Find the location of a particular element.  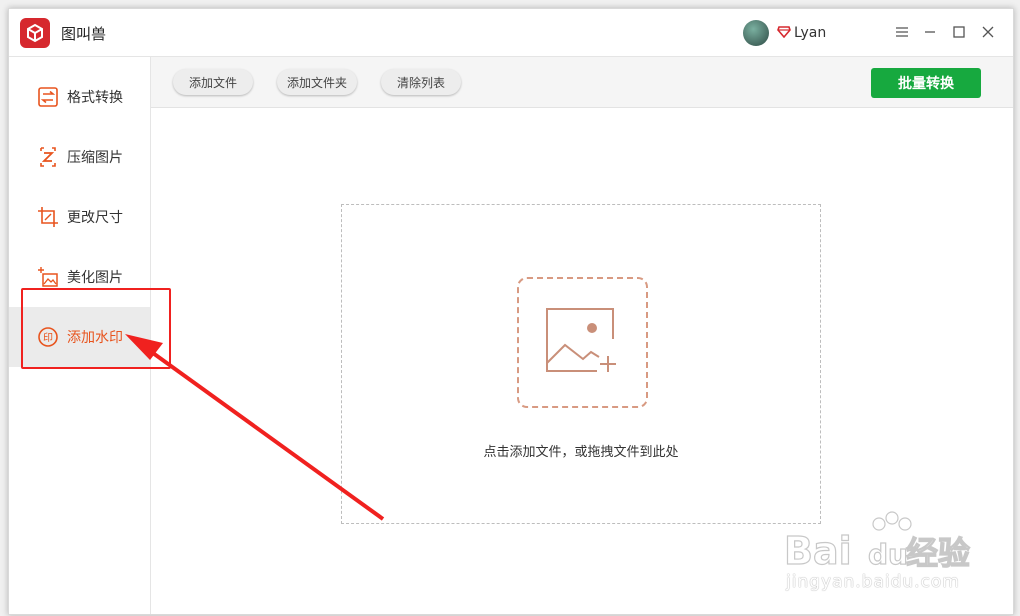

sidebar-item-format-convert: 格式转换 is located at coordinates (79, 97).